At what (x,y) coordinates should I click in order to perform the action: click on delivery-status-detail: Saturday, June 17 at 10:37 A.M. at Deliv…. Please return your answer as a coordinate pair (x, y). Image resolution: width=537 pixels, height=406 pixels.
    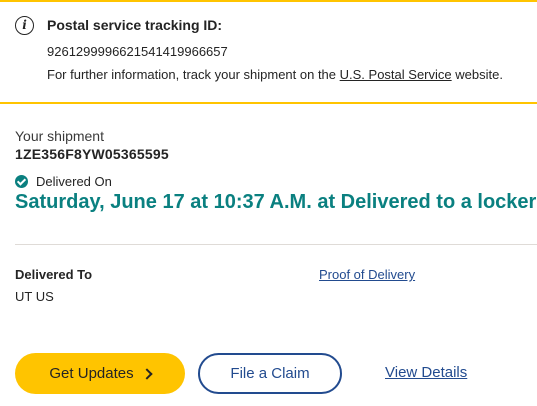
    Looking at the image, I should click on (276, 202).